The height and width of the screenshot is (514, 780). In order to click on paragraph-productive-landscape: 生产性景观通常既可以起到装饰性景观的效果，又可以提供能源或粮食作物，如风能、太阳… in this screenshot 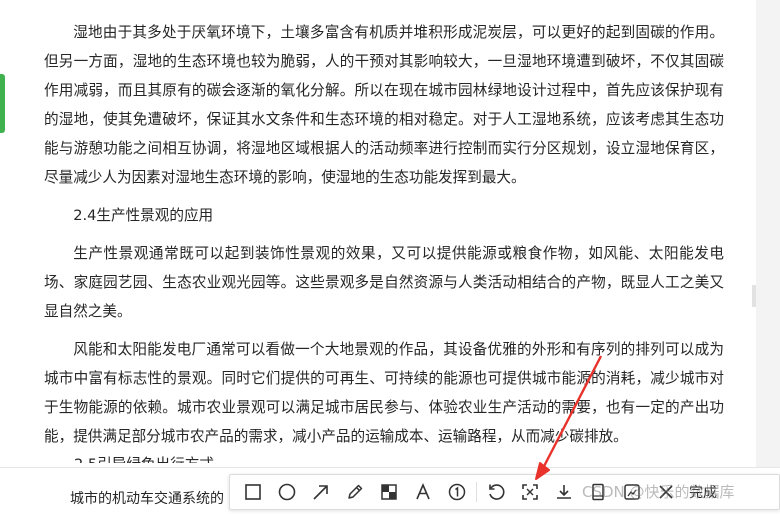, I will do `click(384, 282)`.